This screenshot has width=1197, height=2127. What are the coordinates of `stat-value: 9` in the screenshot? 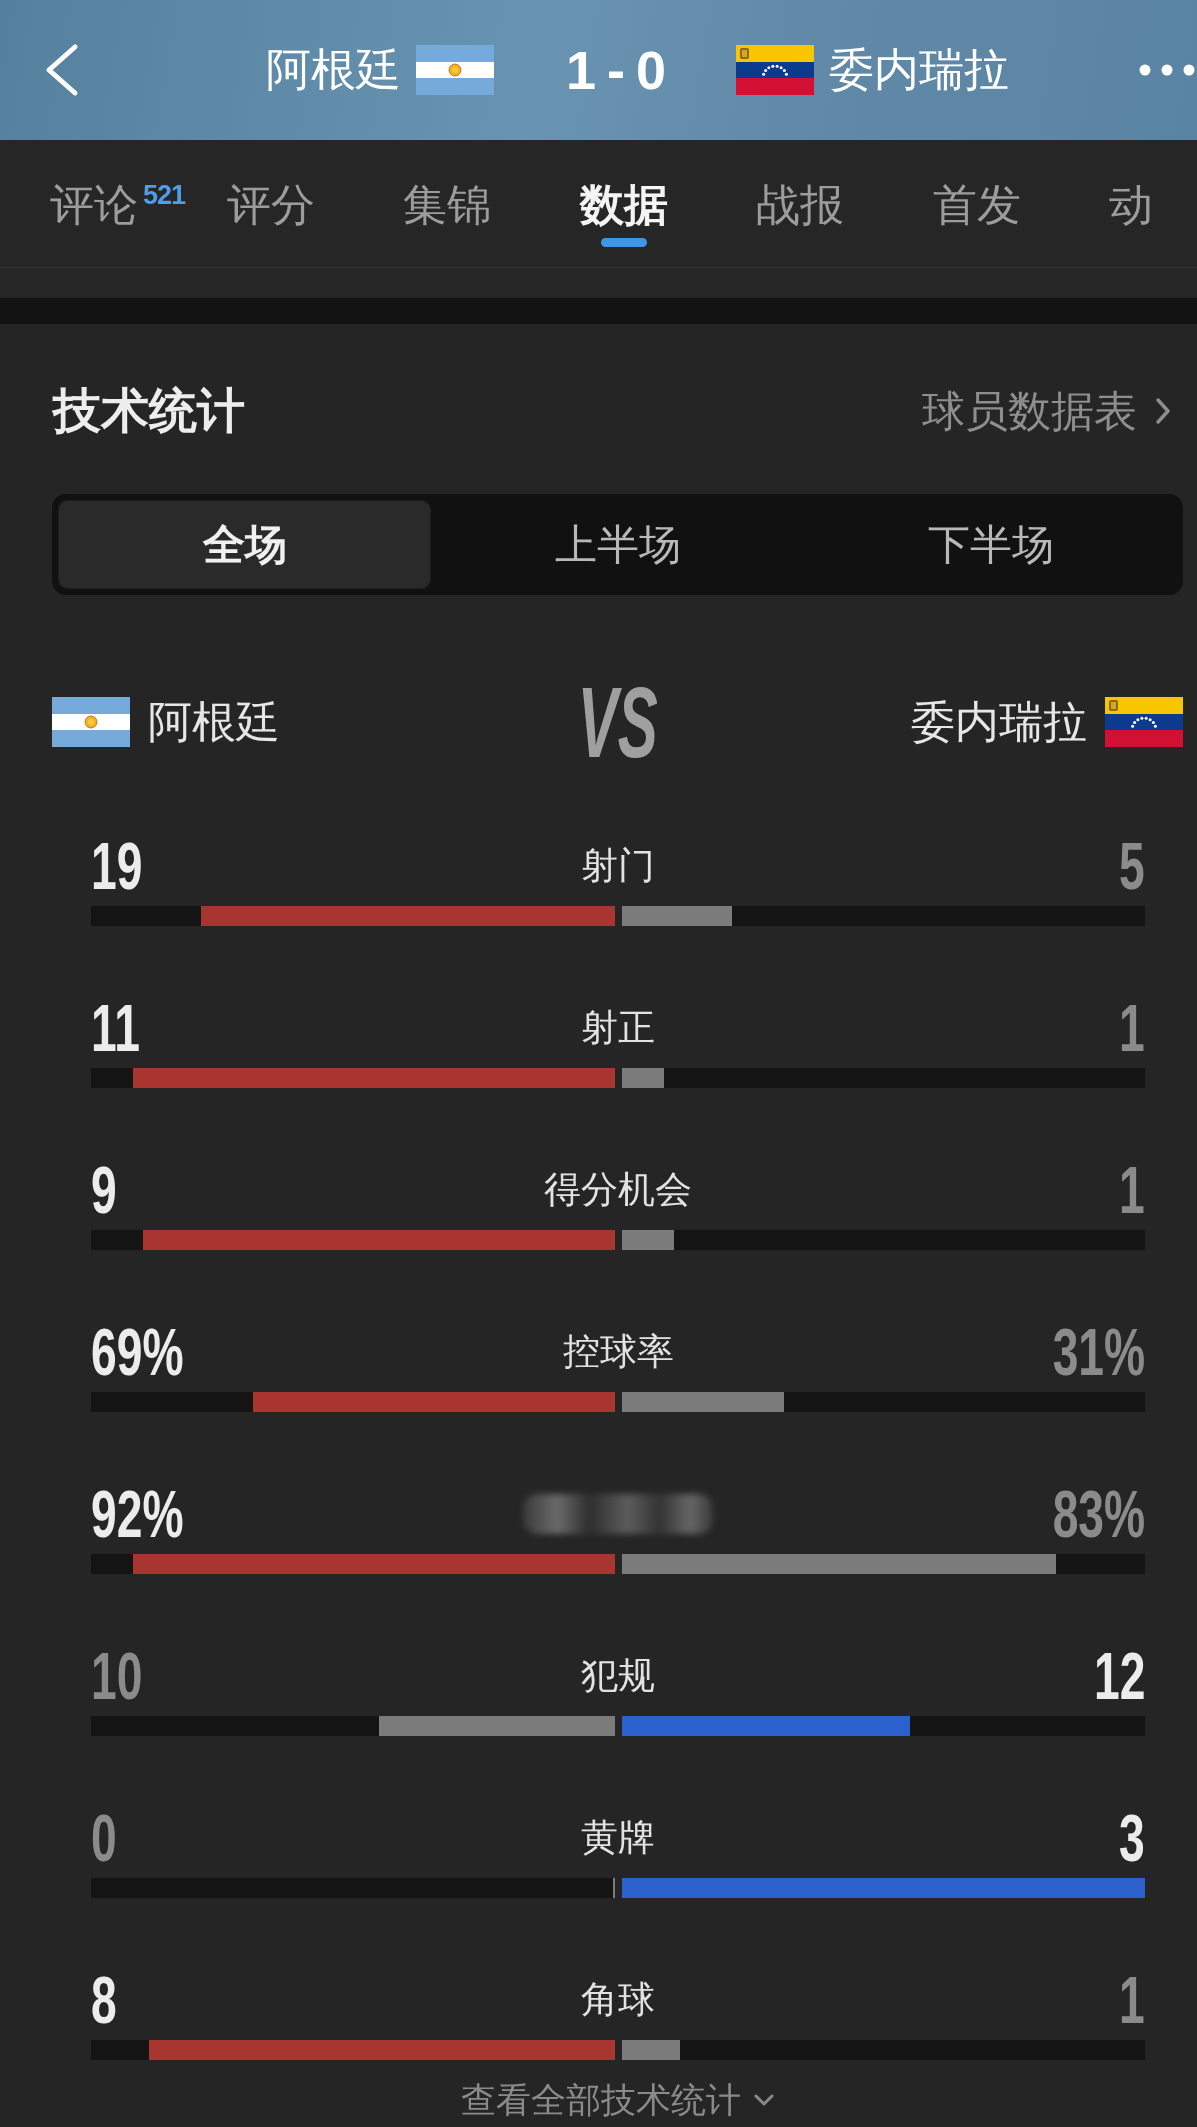 It's located at (104, 1190).